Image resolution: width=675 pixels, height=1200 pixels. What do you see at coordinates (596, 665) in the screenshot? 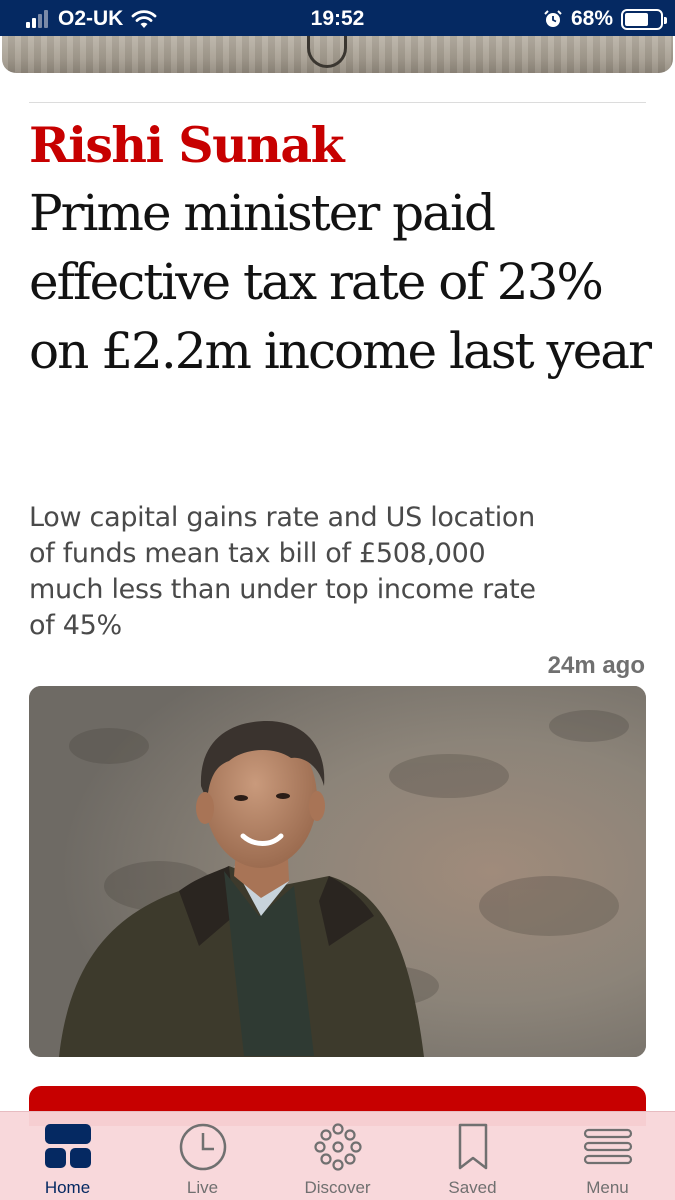
I see `article-timestamp: 24m ago` at bounding box center [596, 665].